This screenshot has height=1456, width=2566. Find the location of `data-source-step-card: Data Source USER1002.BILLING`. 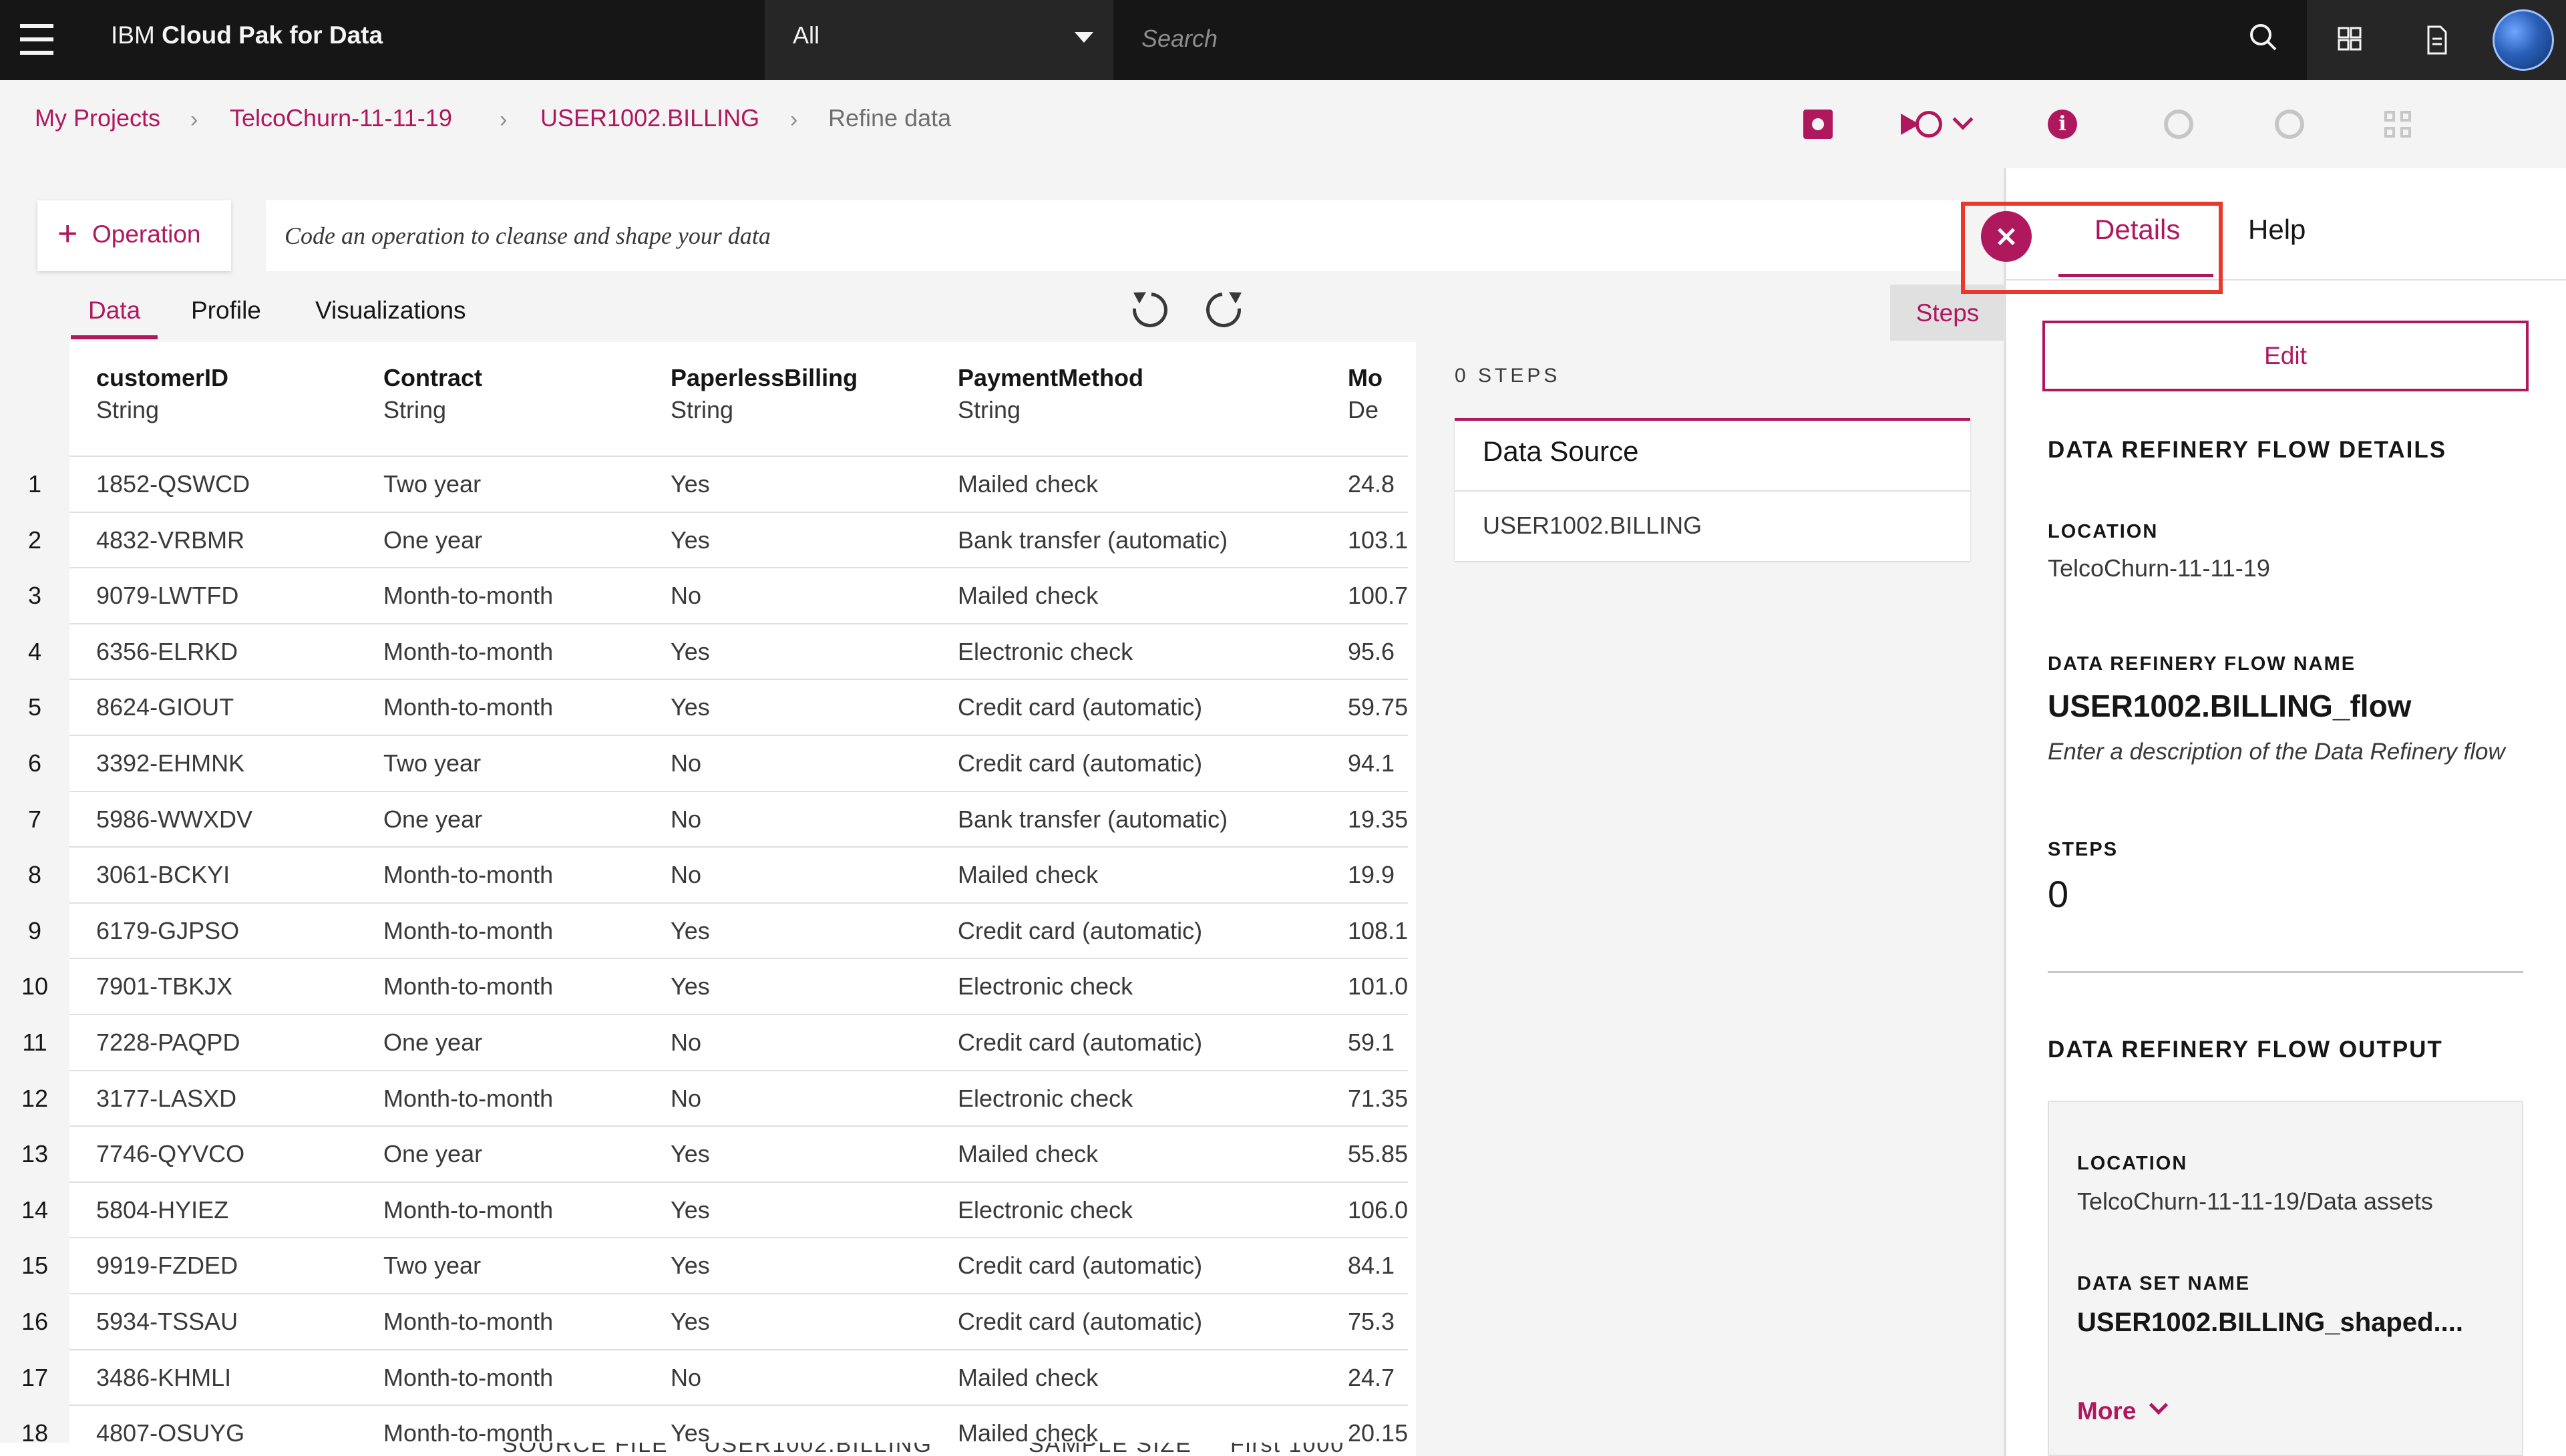

data-source-step-card: Data Source USER1002.BILLING is located at coordinates (1713, 490).